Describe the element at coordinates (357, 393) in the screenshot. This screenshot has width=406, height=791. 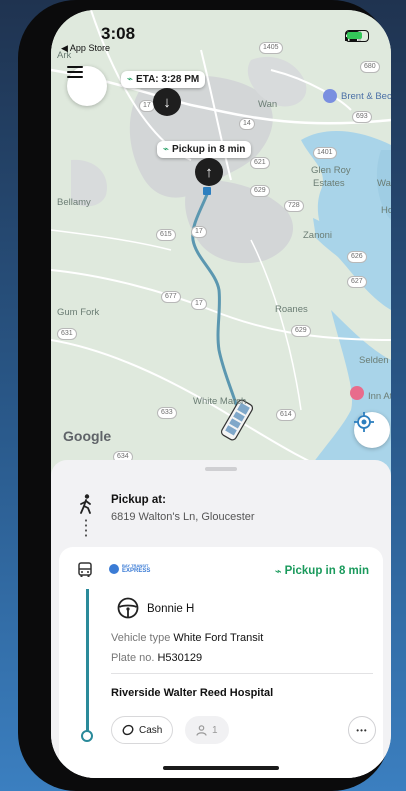
I see `hotel-poi-icon` at that location.